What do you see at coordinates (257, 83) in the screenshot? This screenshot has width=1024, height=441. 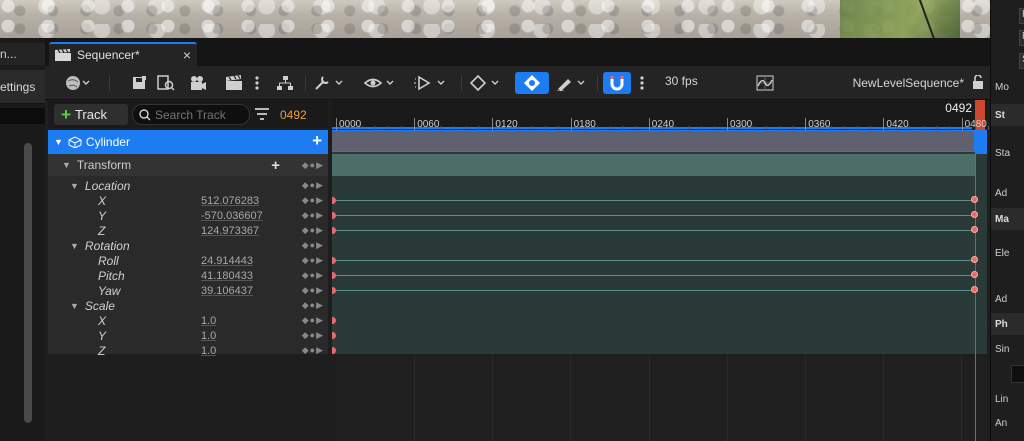 I see `more-options-button` at bounding box center [257, 83].